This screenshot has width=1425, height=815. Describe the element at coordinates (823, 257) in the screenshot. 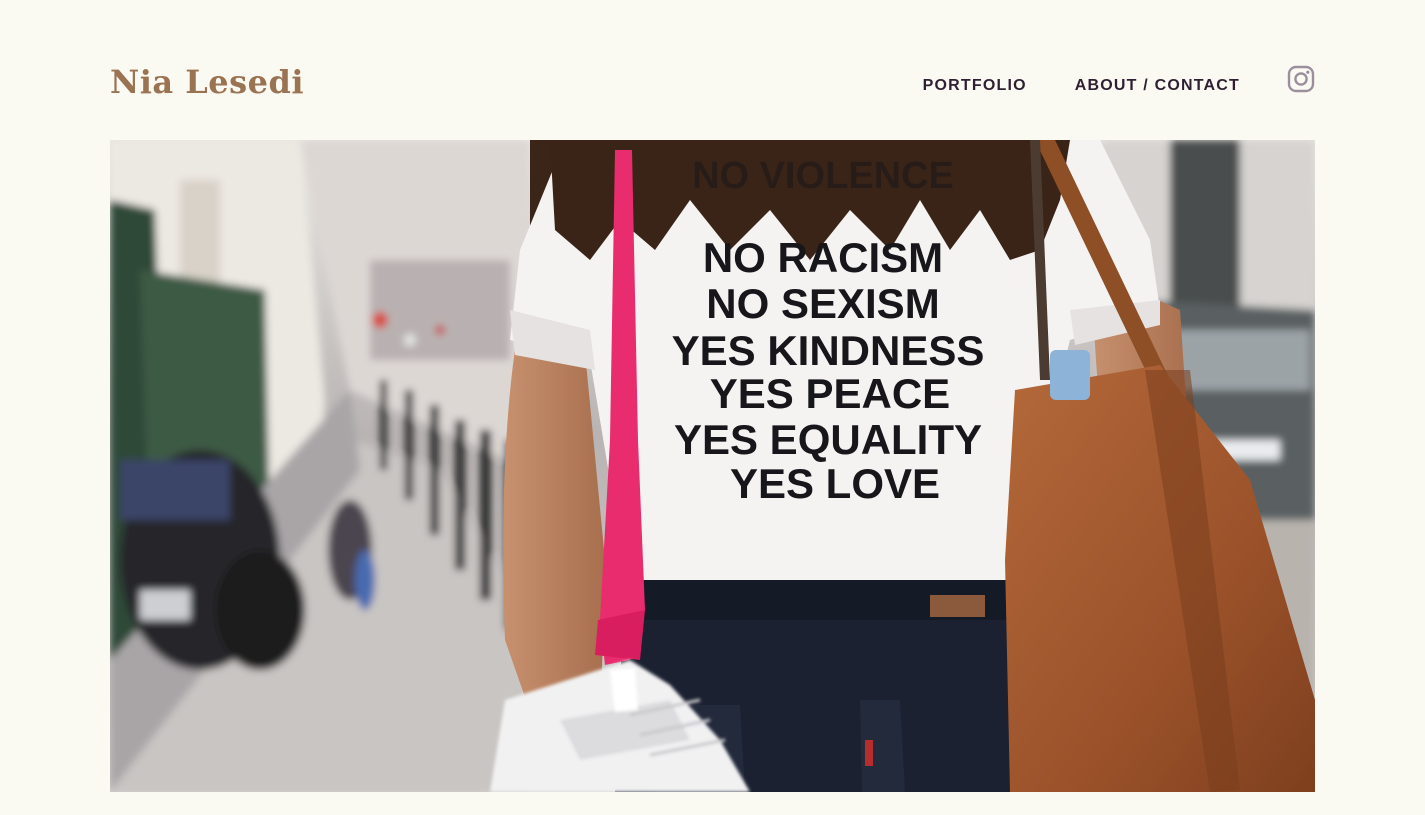

I see `shirt-text-line-1: NO RACISM` at that location.